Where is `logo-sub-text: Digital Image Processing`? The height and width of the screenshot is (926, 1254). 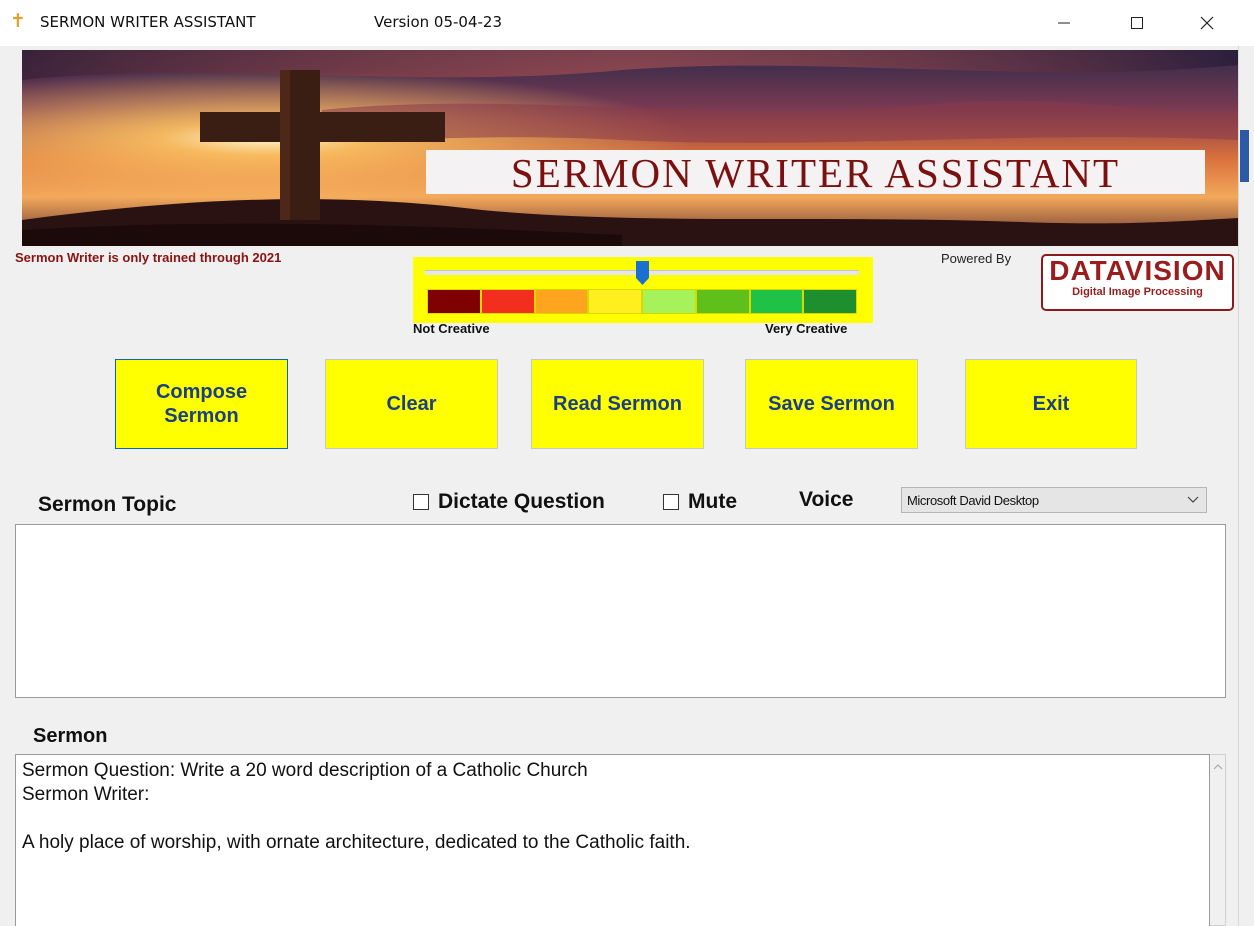
logo-sub-text: Digital Image Processing is located at coordinates (1137, 292).